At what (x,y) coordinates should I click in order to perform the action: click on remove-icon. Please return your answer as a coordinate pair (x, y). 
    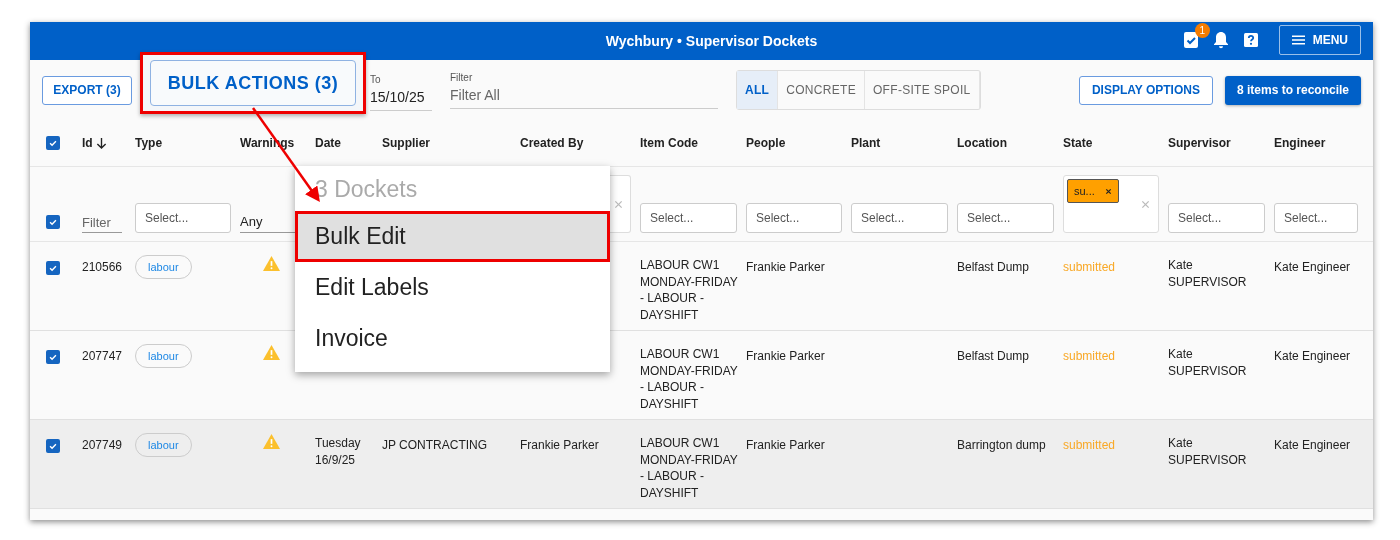
    Looking at the image, I should click on (1108, 191).